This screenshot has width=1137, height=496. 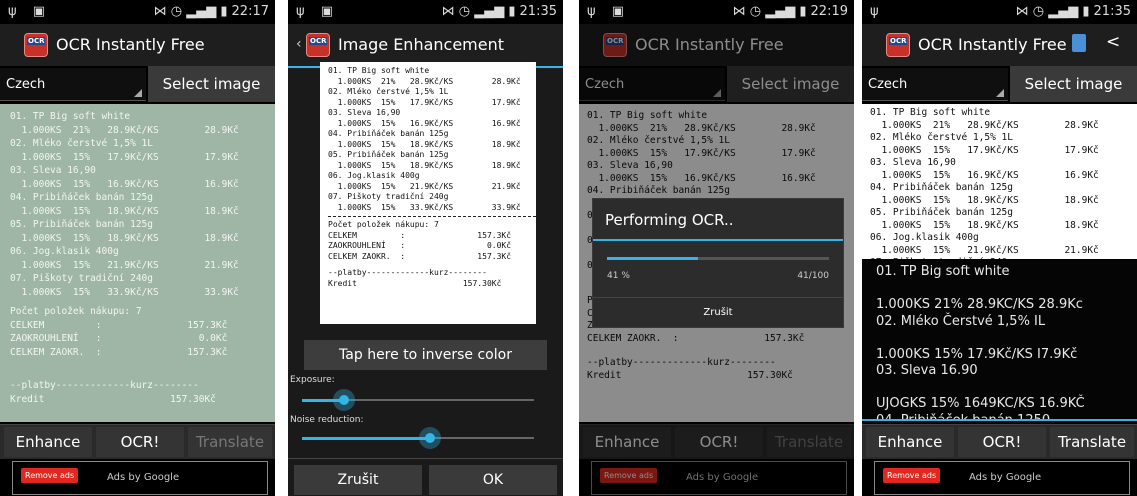 I want to click on receipt-line: 1.000KS 15% 16.9Kč/KS 16.9Kč, so click(x=124, y=184).